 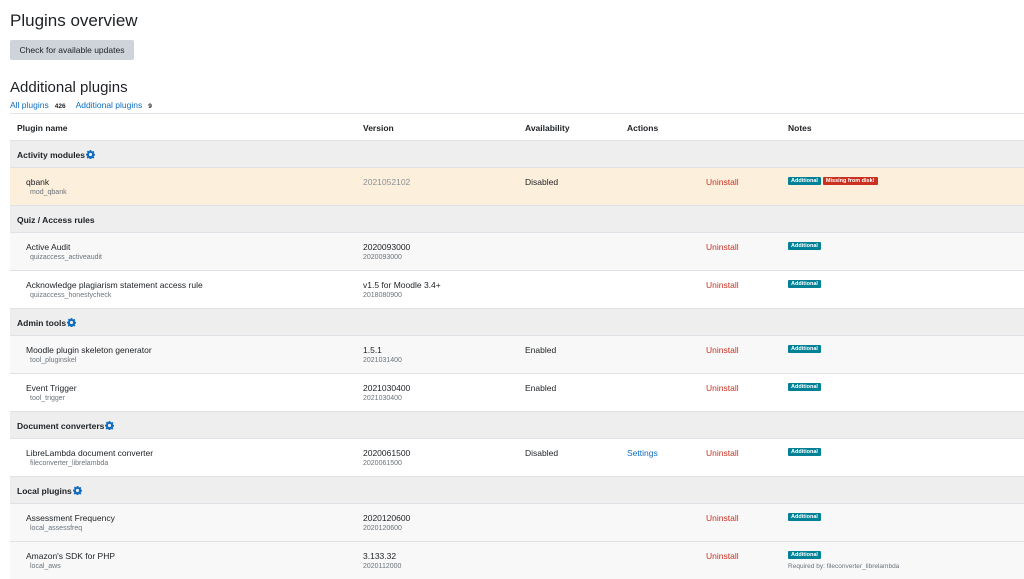 What do you see at coordinates (70, 518) in the screenshot?
I see `plugin-name: Assessment Frequency` at bounding box center [70, 518].